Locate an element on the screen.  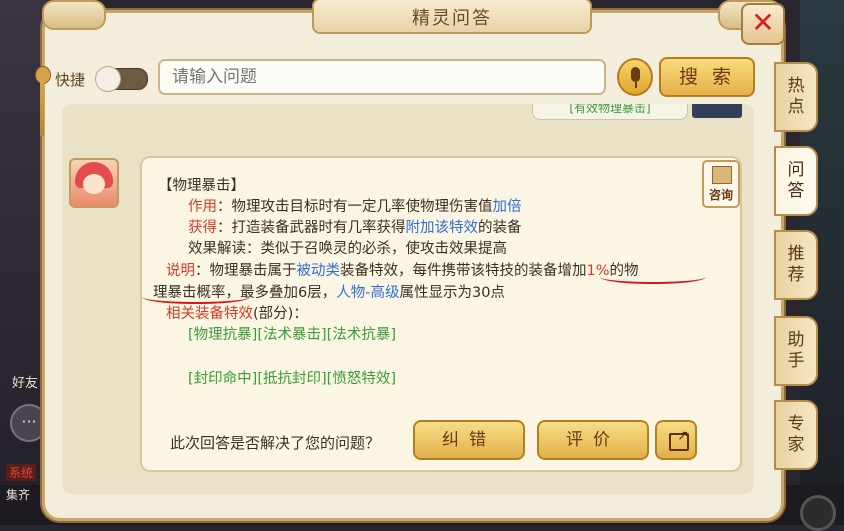
tab-qa: 问答 is located at coordinates (796, 181).